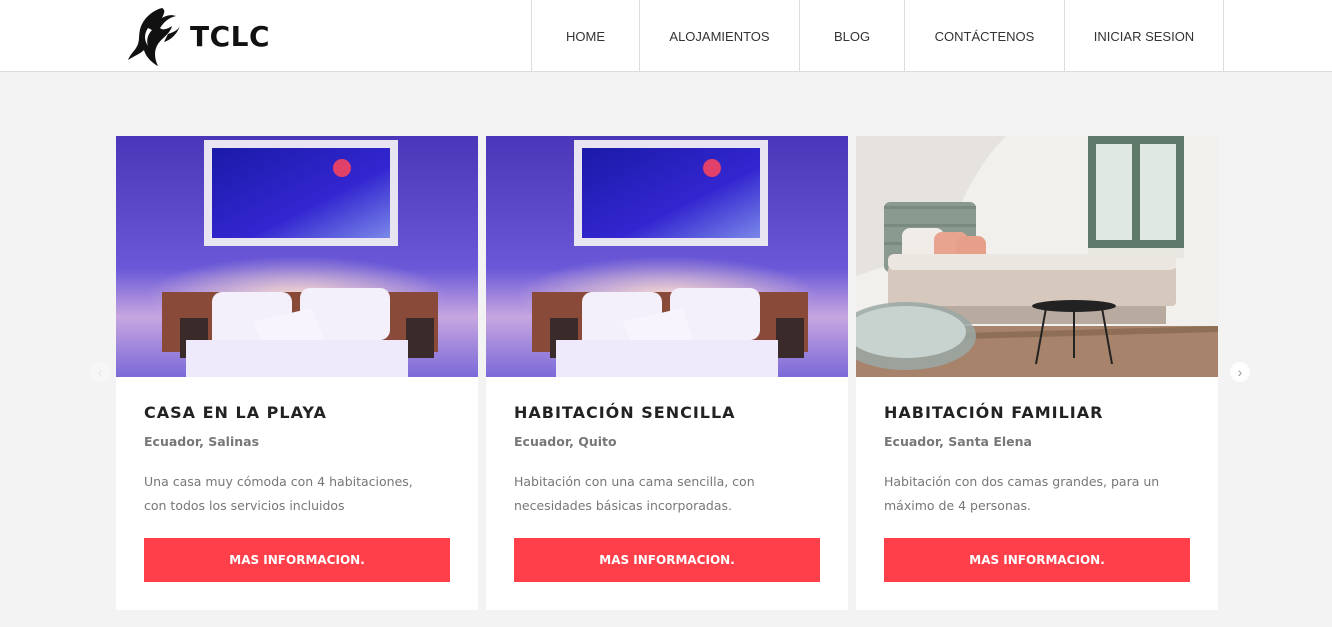 The image size is (1332, 627). I want to click on chevron-left-icon: ‹, so click(100, 372).